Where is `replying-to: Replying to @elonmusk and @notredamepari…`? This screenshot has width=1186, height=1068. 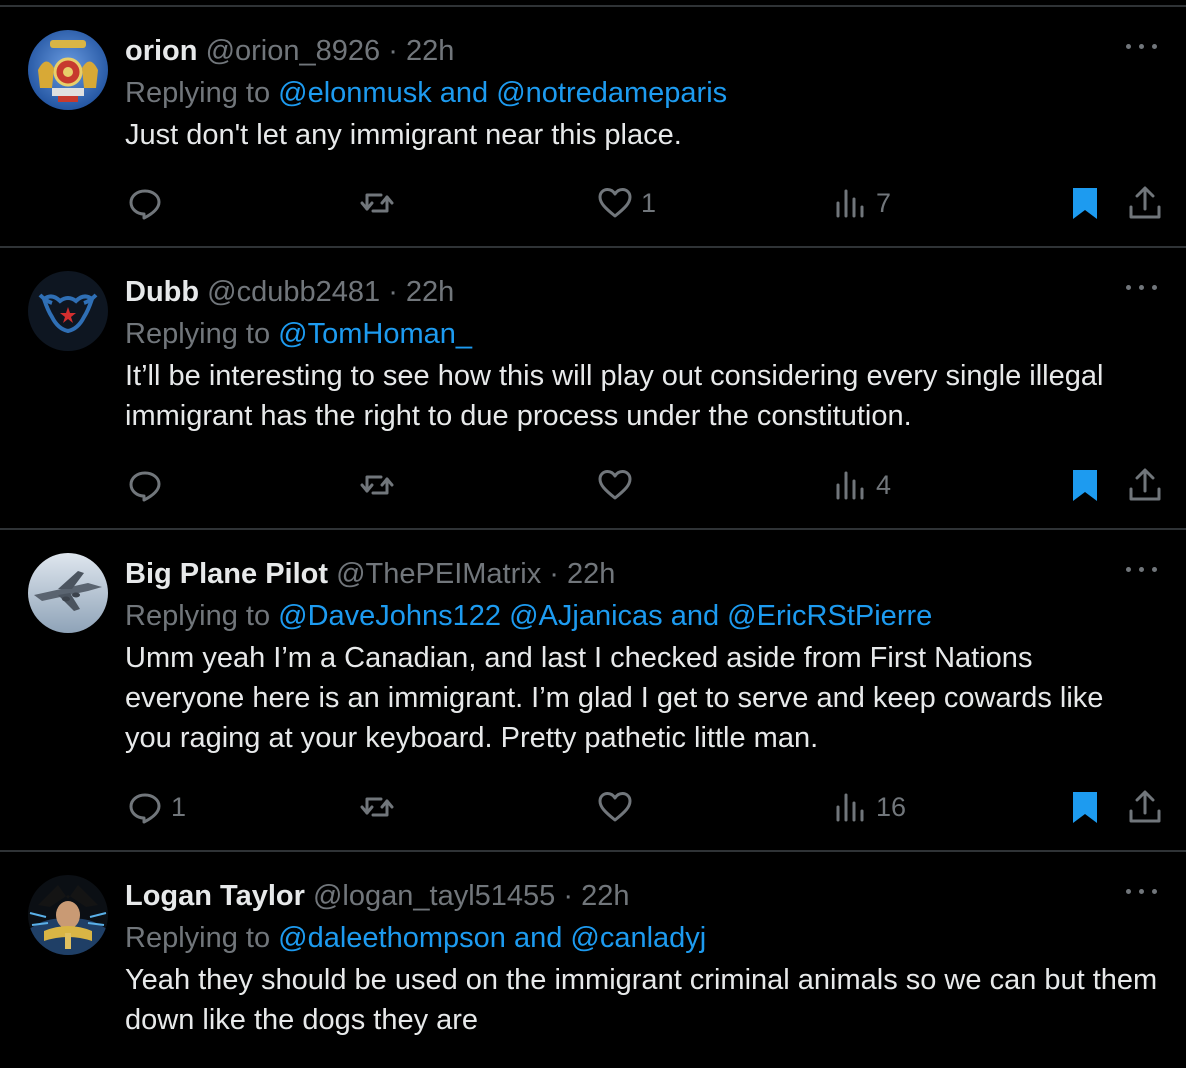
replying-to: Replying to @elonmusk and @notredamepari… is located at coordinates (641, 93).